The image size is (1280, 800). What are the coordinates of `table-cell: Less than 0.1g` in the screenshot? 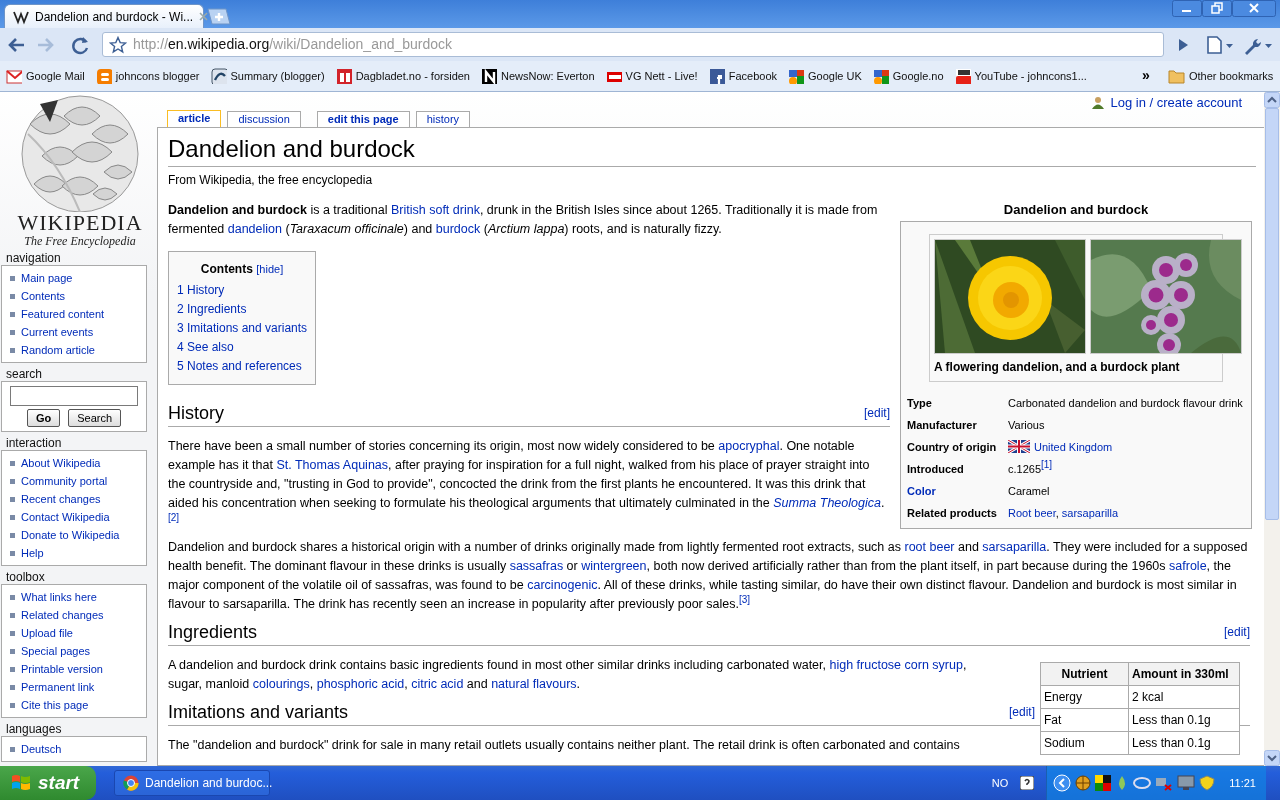 It's located at (1184, 743).